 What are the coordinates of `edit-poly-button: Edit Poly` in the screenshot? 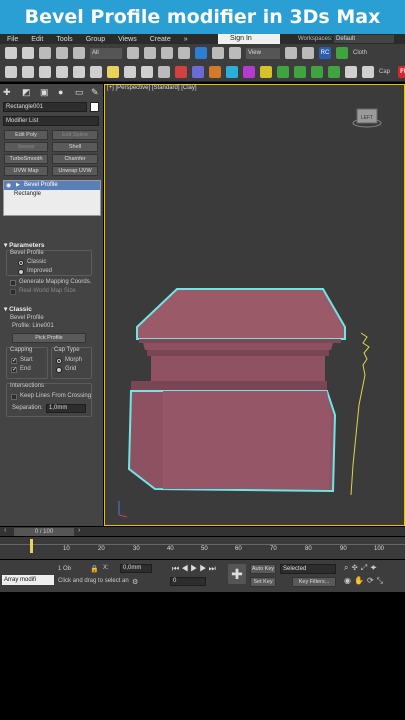 It's located at (26, 135).